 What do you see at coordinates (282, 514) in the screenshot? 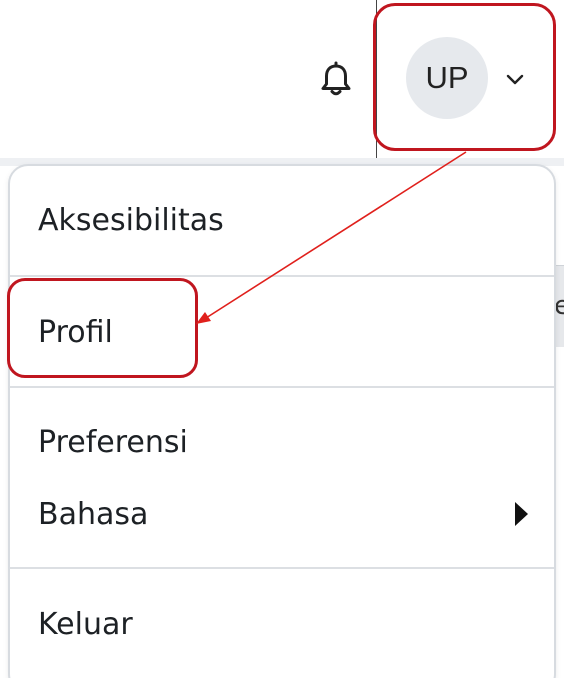
I see `menu-item-bahasa: Bahasa` at bounding box center [282, 514].